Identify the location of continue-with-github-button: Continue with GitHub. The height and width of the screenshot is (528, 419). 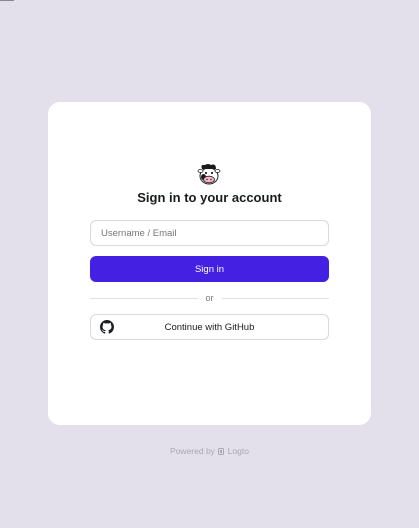
(209, 327).